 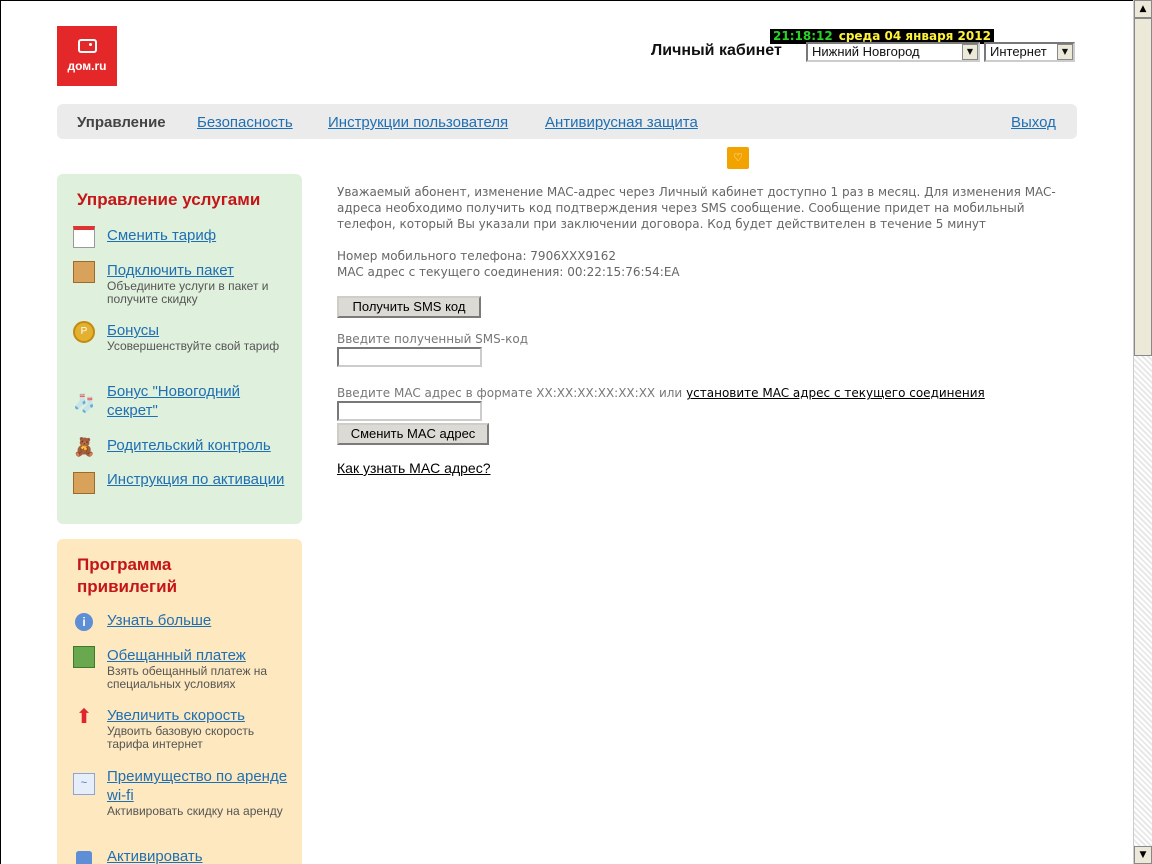 I want to click on logo: дом.ru, so click(x=87, y=56).